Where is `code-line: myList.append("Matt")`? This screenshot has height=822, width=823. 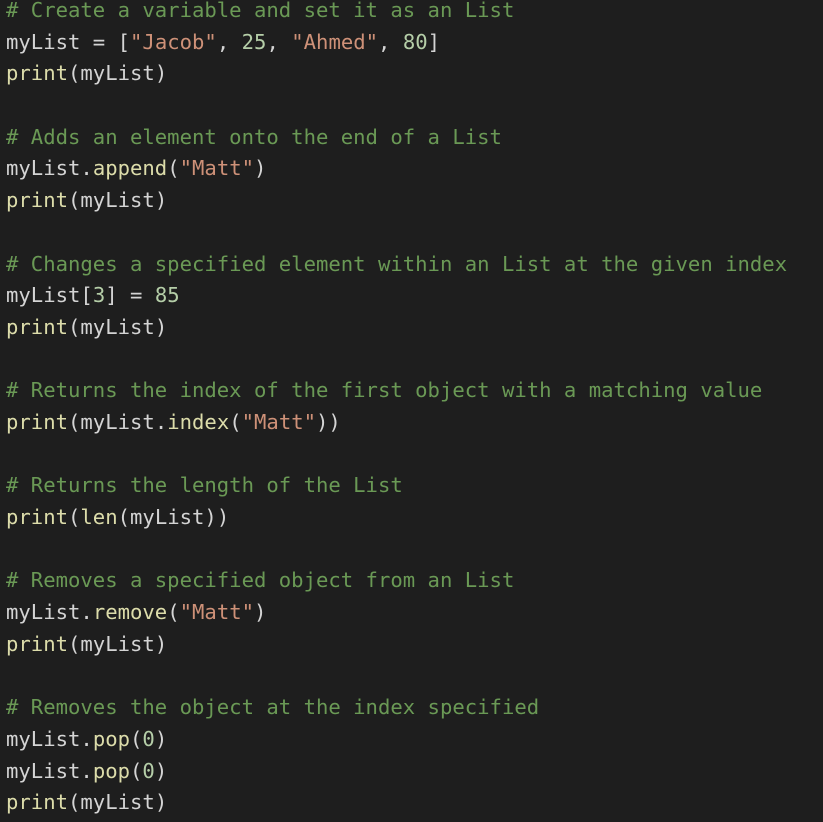
code-line: myList.append("Matt") is located at coordinates (414, 169).